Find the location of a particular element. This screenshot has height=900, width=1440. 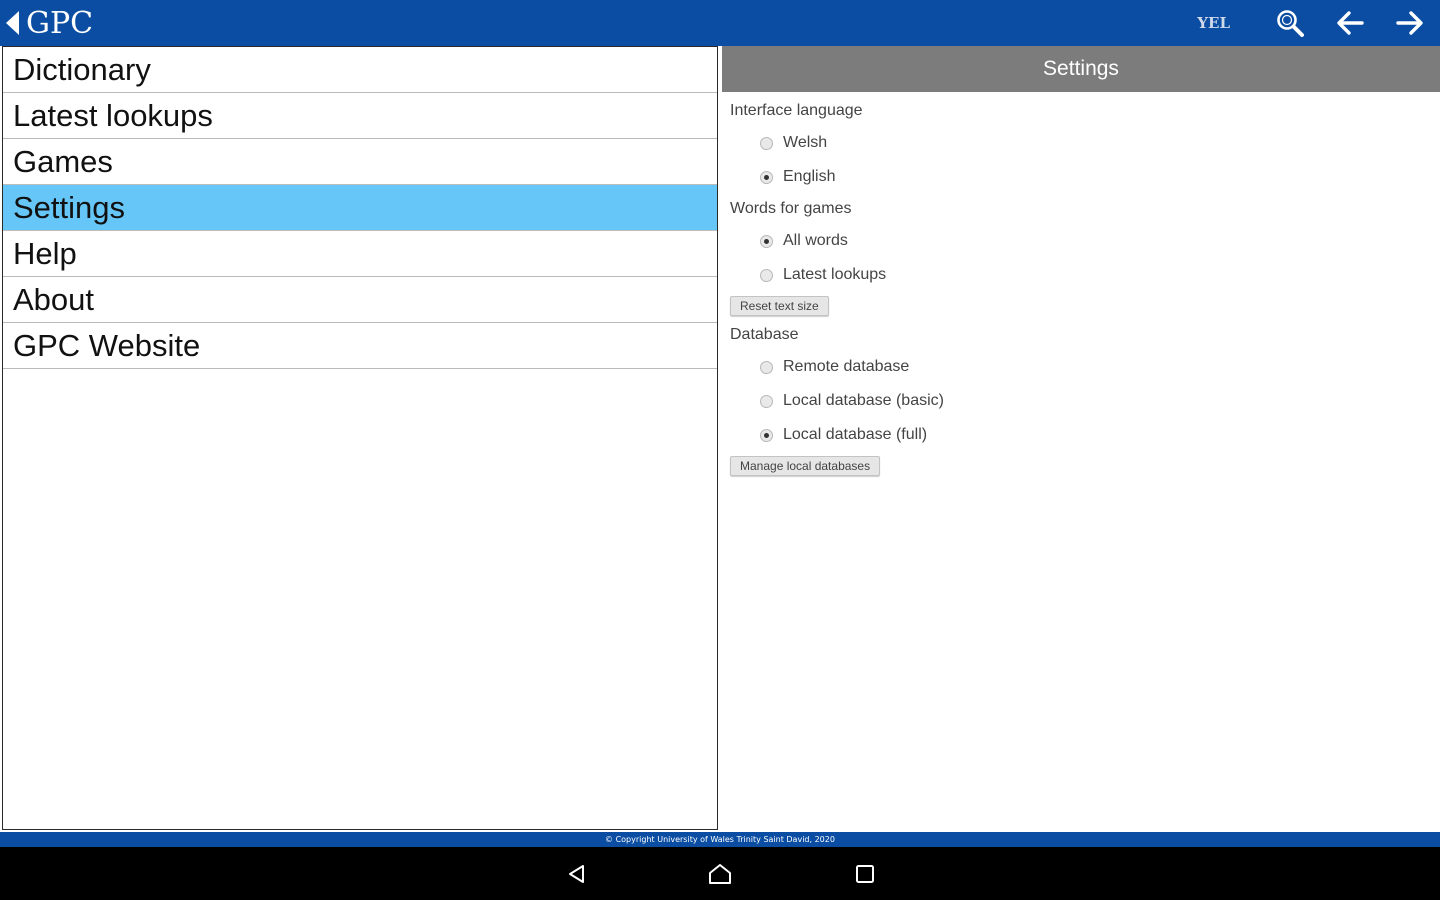

radio-label-remote-database: Remote database is located at coordinates (846, 366).